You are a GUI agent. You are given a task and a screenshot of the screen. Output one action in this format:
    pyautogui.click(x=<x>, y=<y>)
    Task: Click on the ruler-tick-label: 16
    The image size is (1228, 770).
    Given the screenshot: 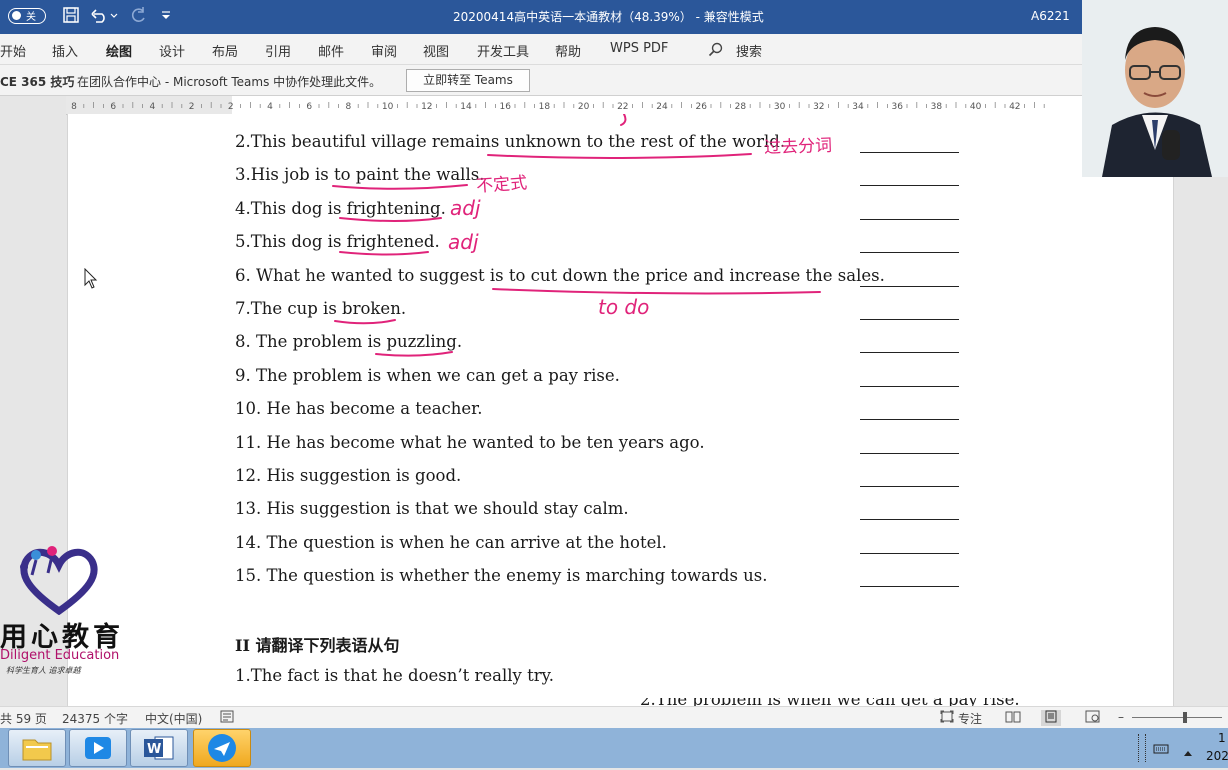 What is the action you would take?
    pyautogui.click(x=505, y=107)
    